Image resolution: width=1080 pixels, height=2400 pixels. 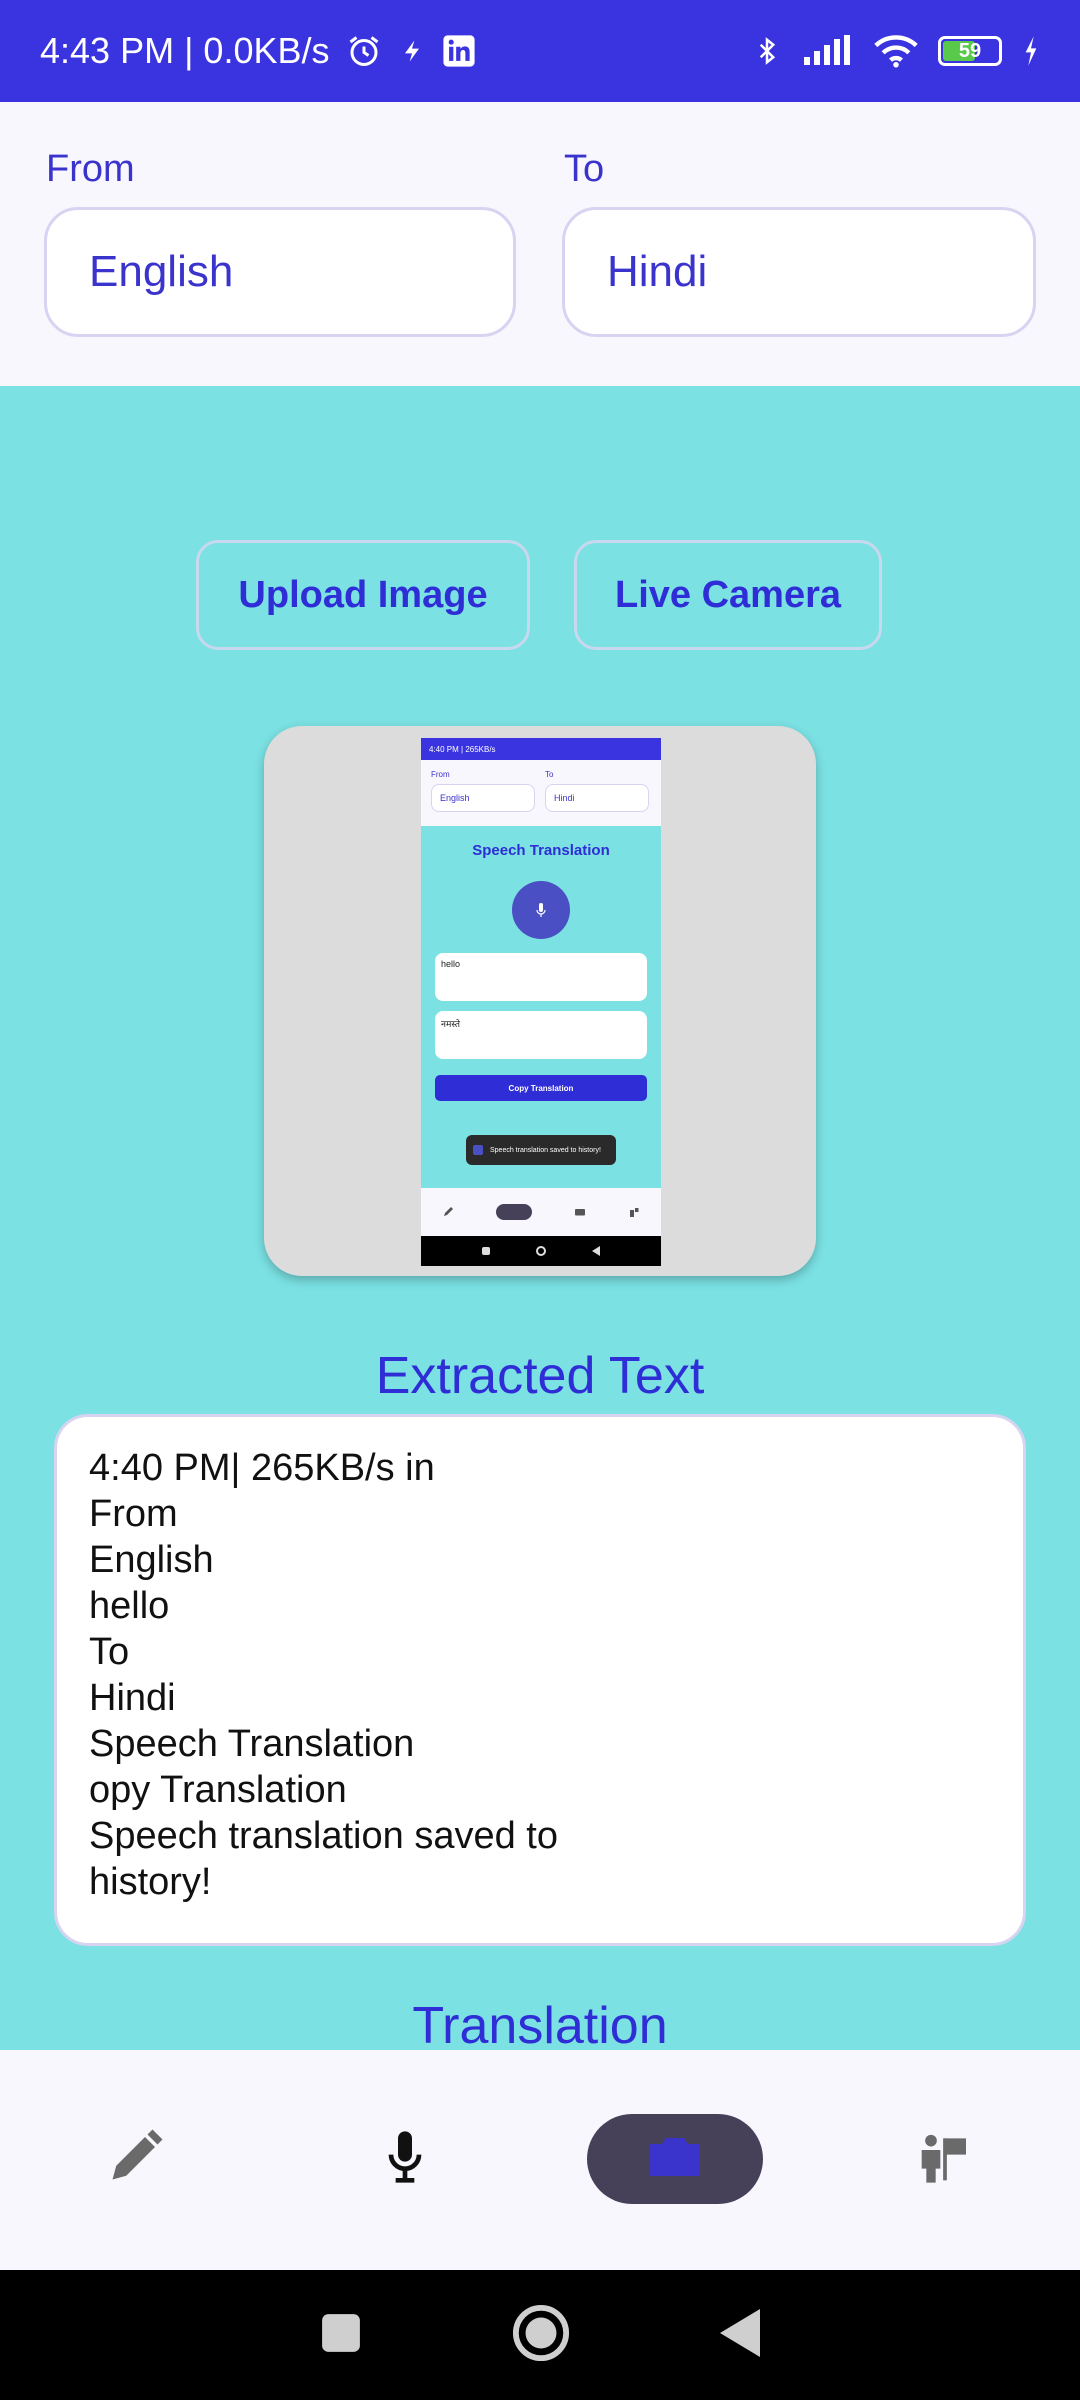 I want to click on nav-text-translation, so click(x=135, y=2159).